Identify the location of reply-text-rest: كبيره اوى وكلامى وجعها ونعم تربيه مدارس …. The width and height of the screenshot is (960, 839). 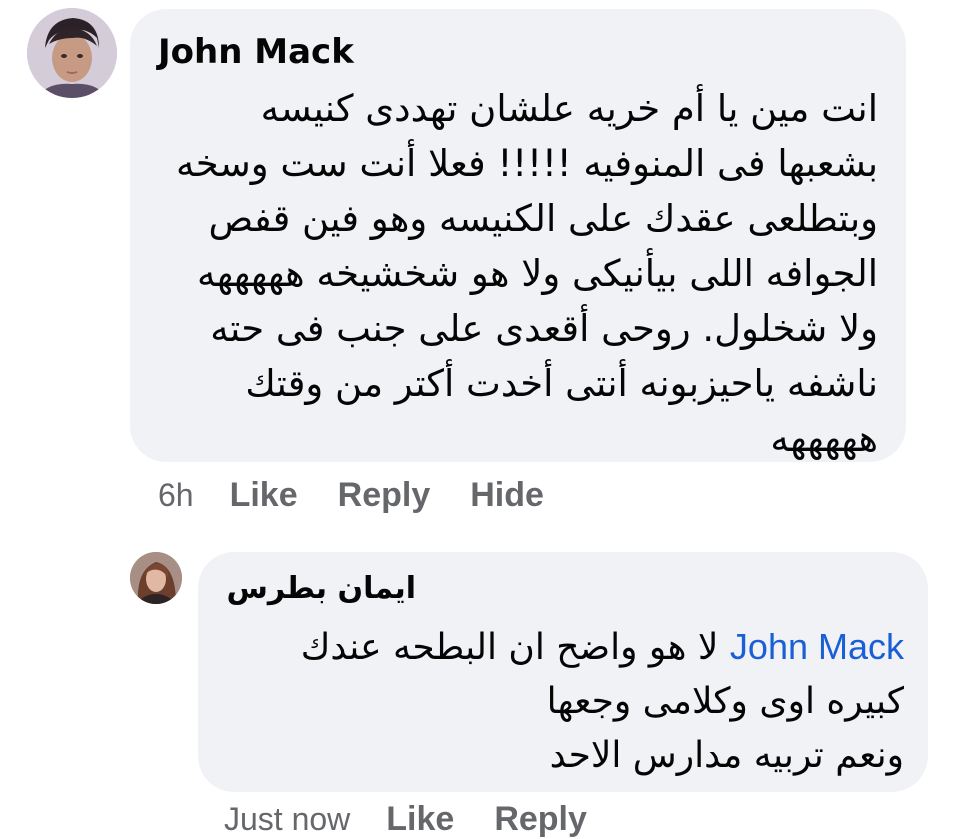
(725, 728).